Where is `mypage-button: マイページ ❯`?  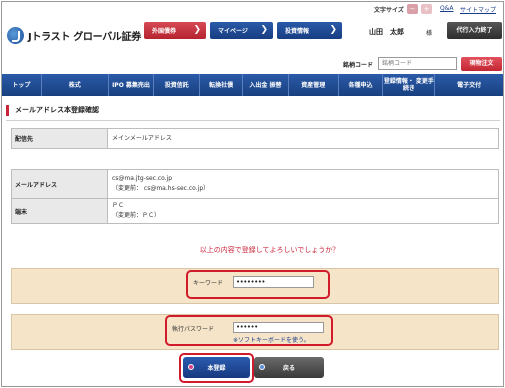 mypage-button: マイページ ❯ is located at coordinates (241, 30).